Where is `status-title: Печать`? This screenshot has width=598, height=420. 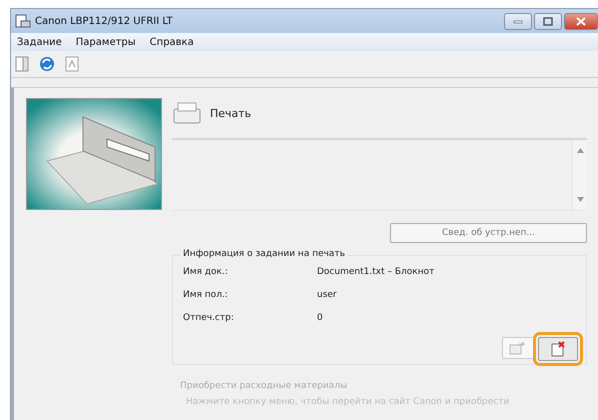
status-title: Печать is located at coordinates (231, 113).